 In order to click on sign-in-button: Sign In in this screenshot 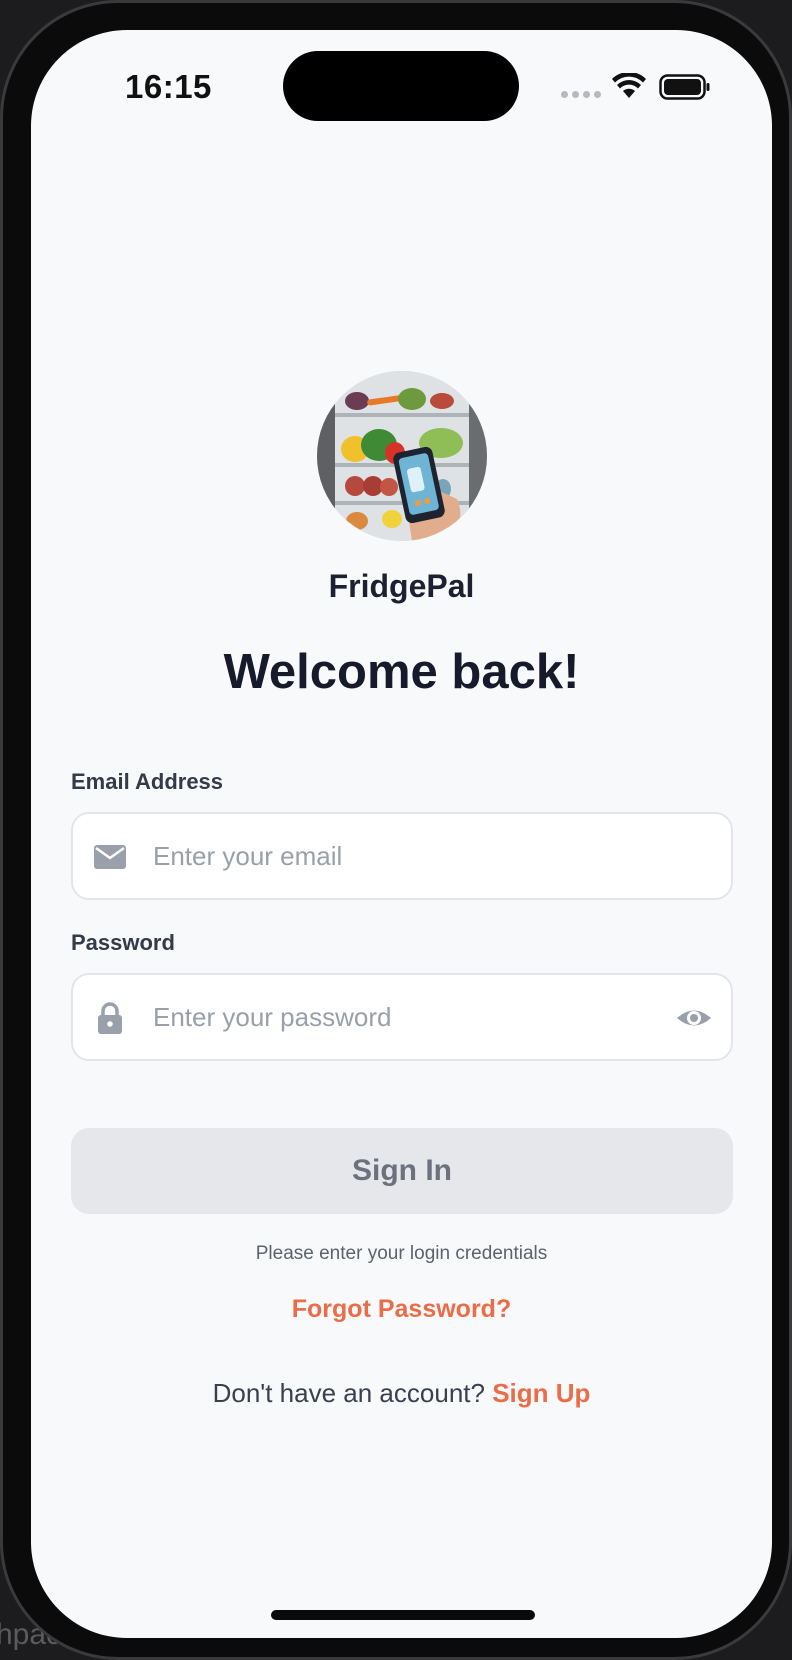, I will do `click(402, 1171)`.